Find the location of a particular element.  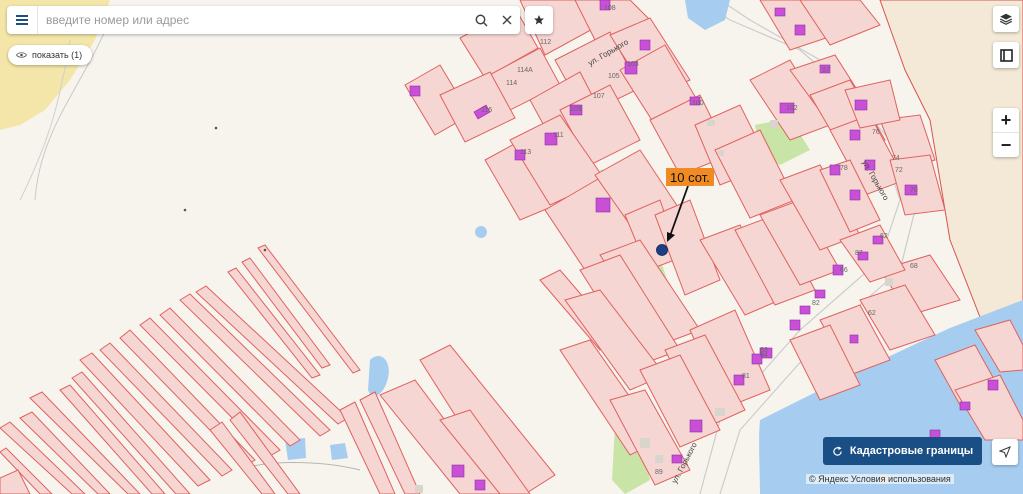

house-number: 114А is located at coordinates (525, 70).